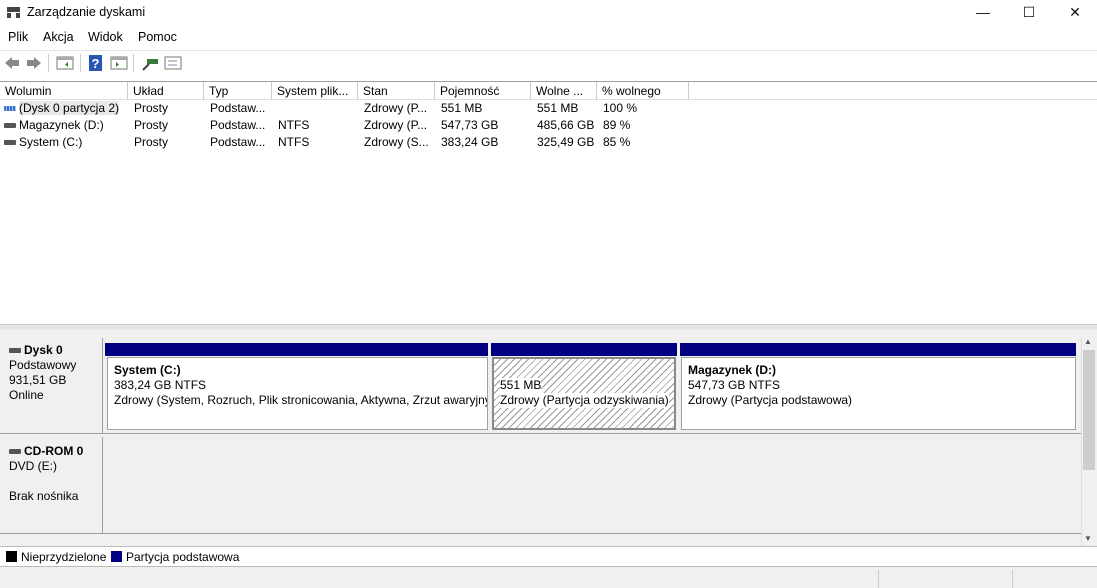 Image resolution: width=1097 pixels, height=588 pixels. What do you see at coordinates (44, 496) in the screenshot?
I see `disk-status: Brak nośnika` at bounding box center [44, 496].